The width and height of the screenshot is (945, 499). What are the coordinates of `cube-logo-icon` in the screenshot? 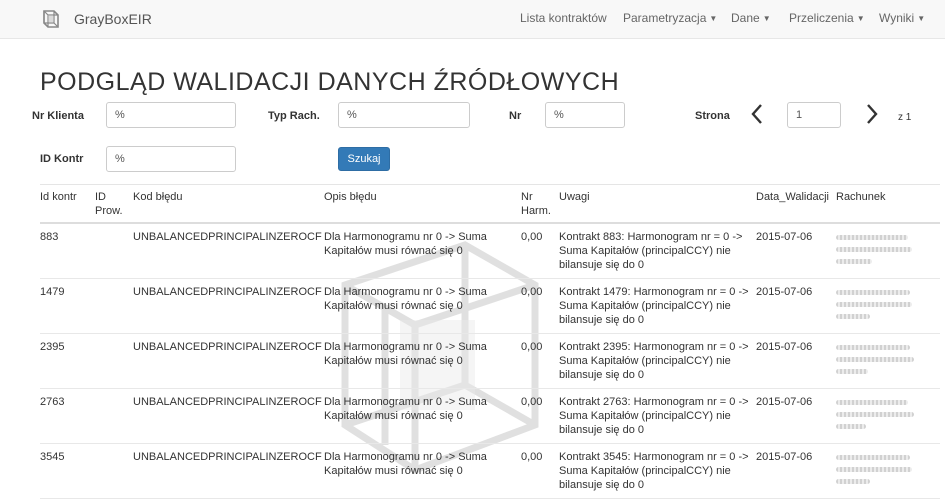 It's located at (51, 19).